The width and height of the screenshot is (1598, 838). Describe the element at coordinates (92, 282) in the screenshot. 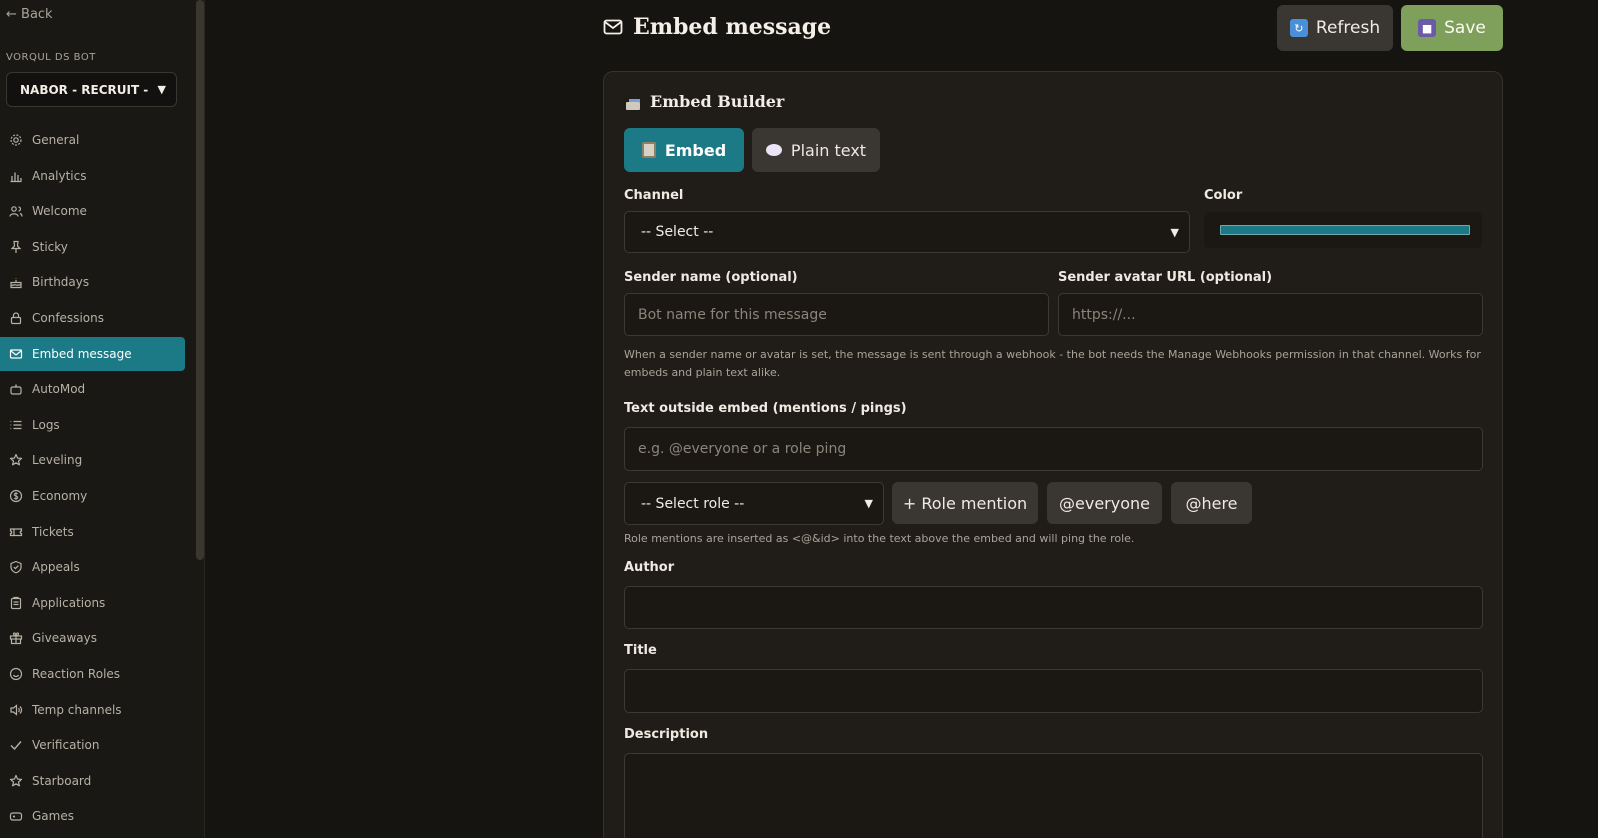

I see `sidebar-item-birthdays: Birthdays` at that location.